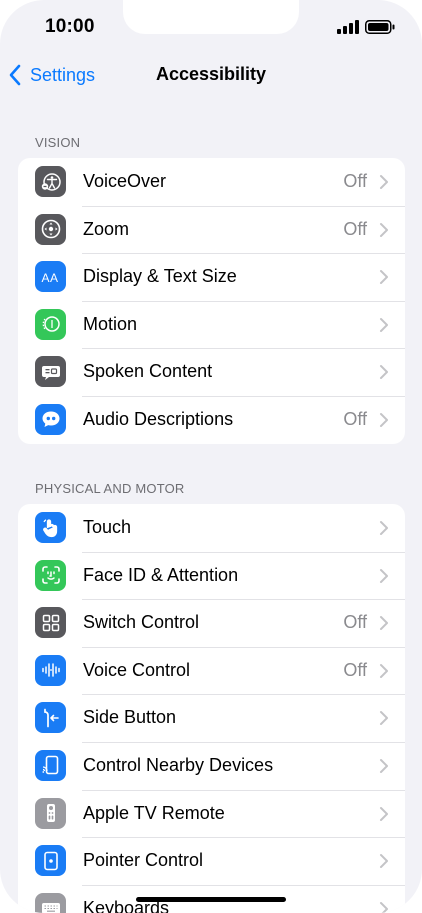 Image resolution: width=422 pixels, height=913 pixels. I want to click on row-label: Pointer Control, so click(143, 860).